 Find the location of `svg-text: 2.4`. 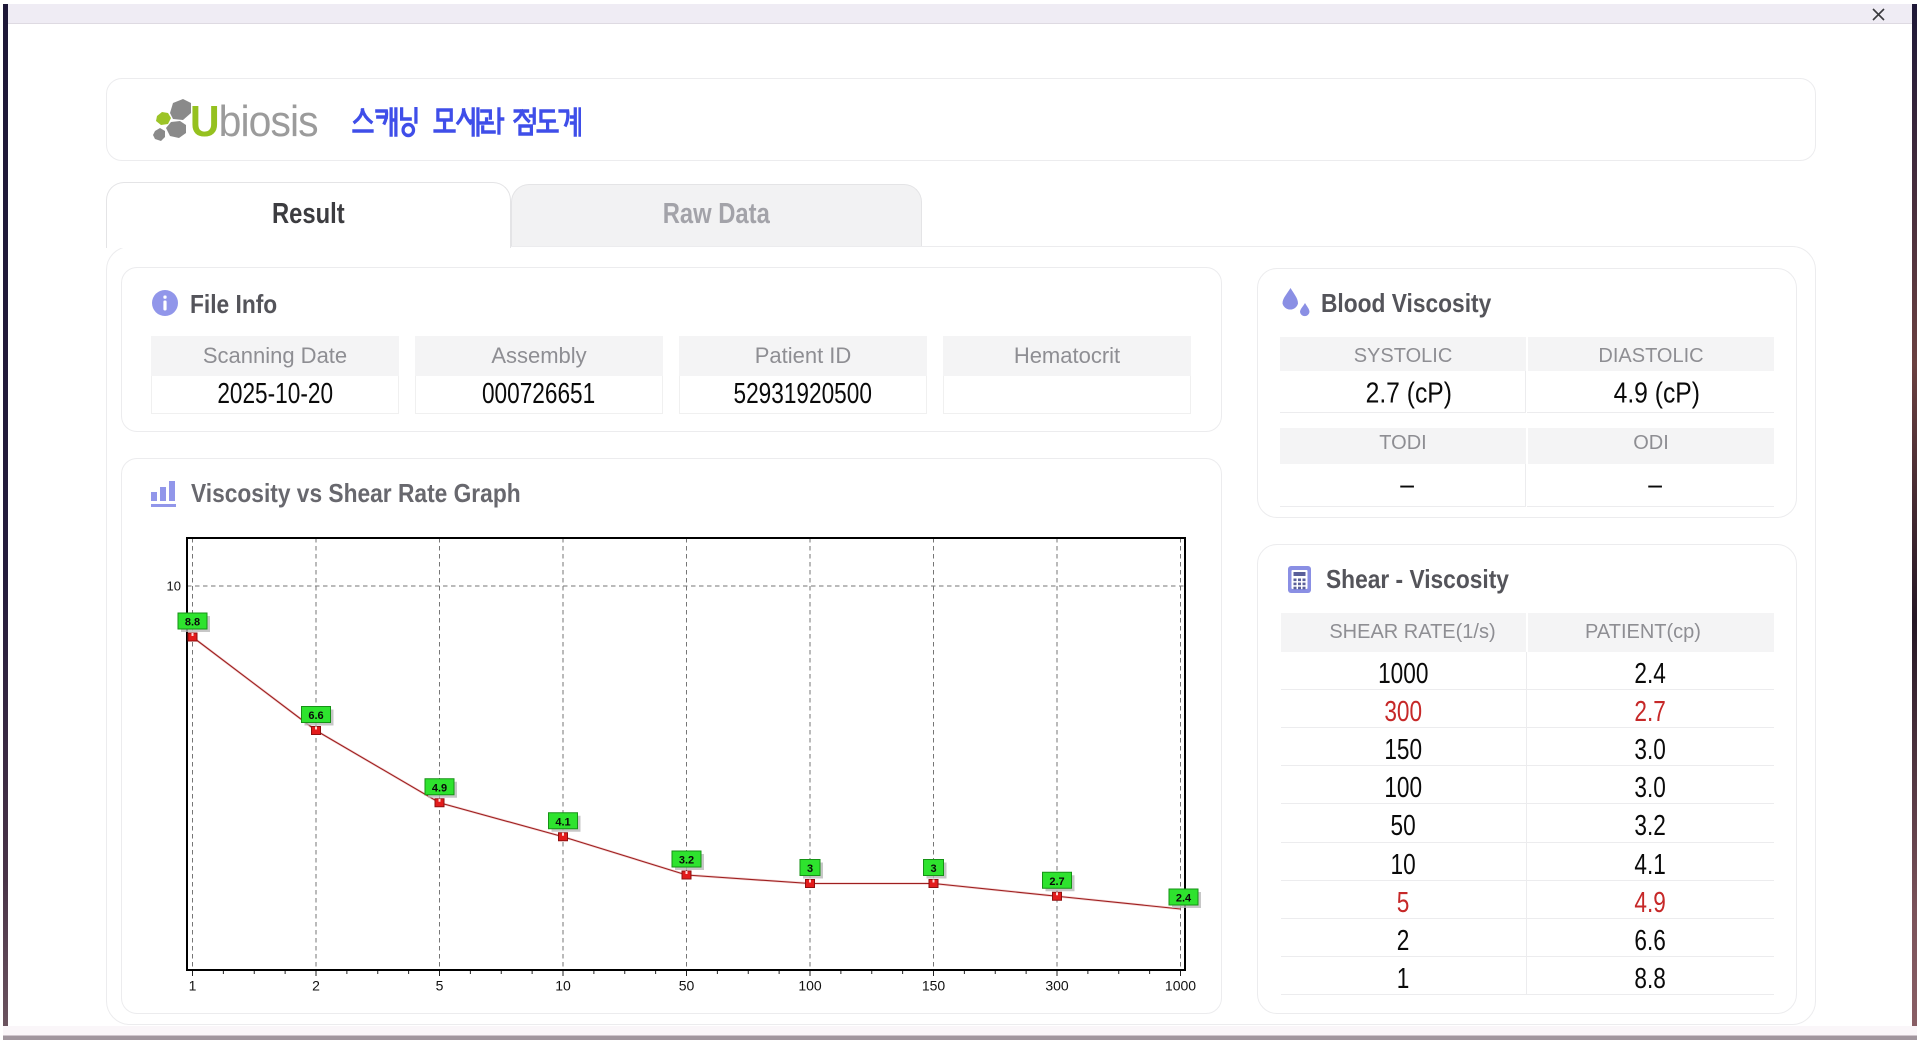

svg-text: 2.4 is located at coordinates (1184, 899).